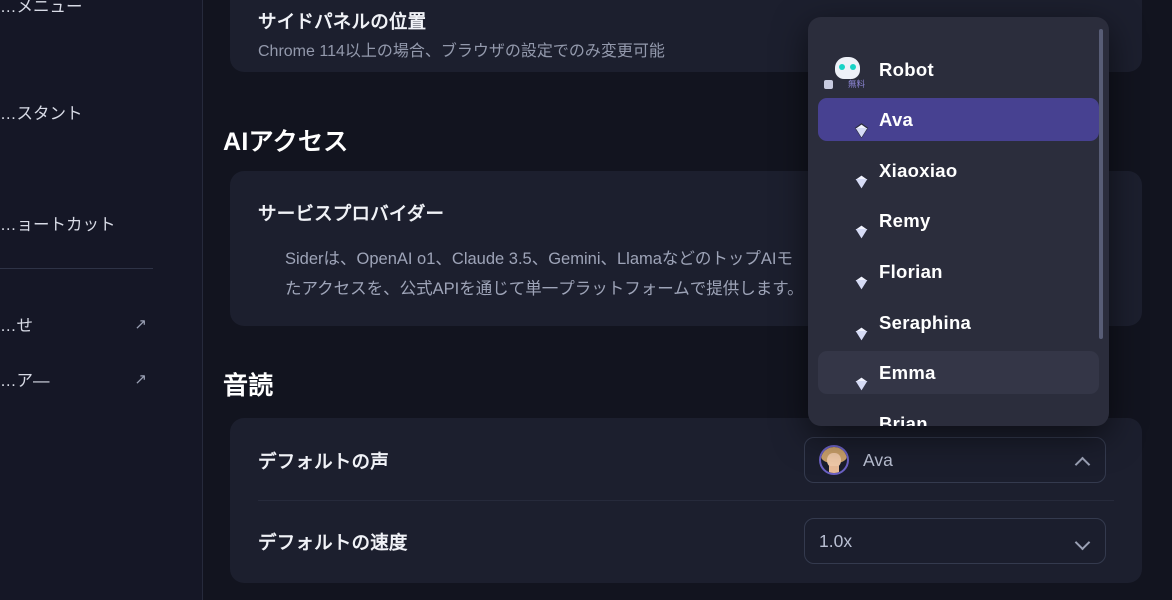  Describe the element at coordinates (849, 373) in the screenshot. I see `emma-avatar` at that location.